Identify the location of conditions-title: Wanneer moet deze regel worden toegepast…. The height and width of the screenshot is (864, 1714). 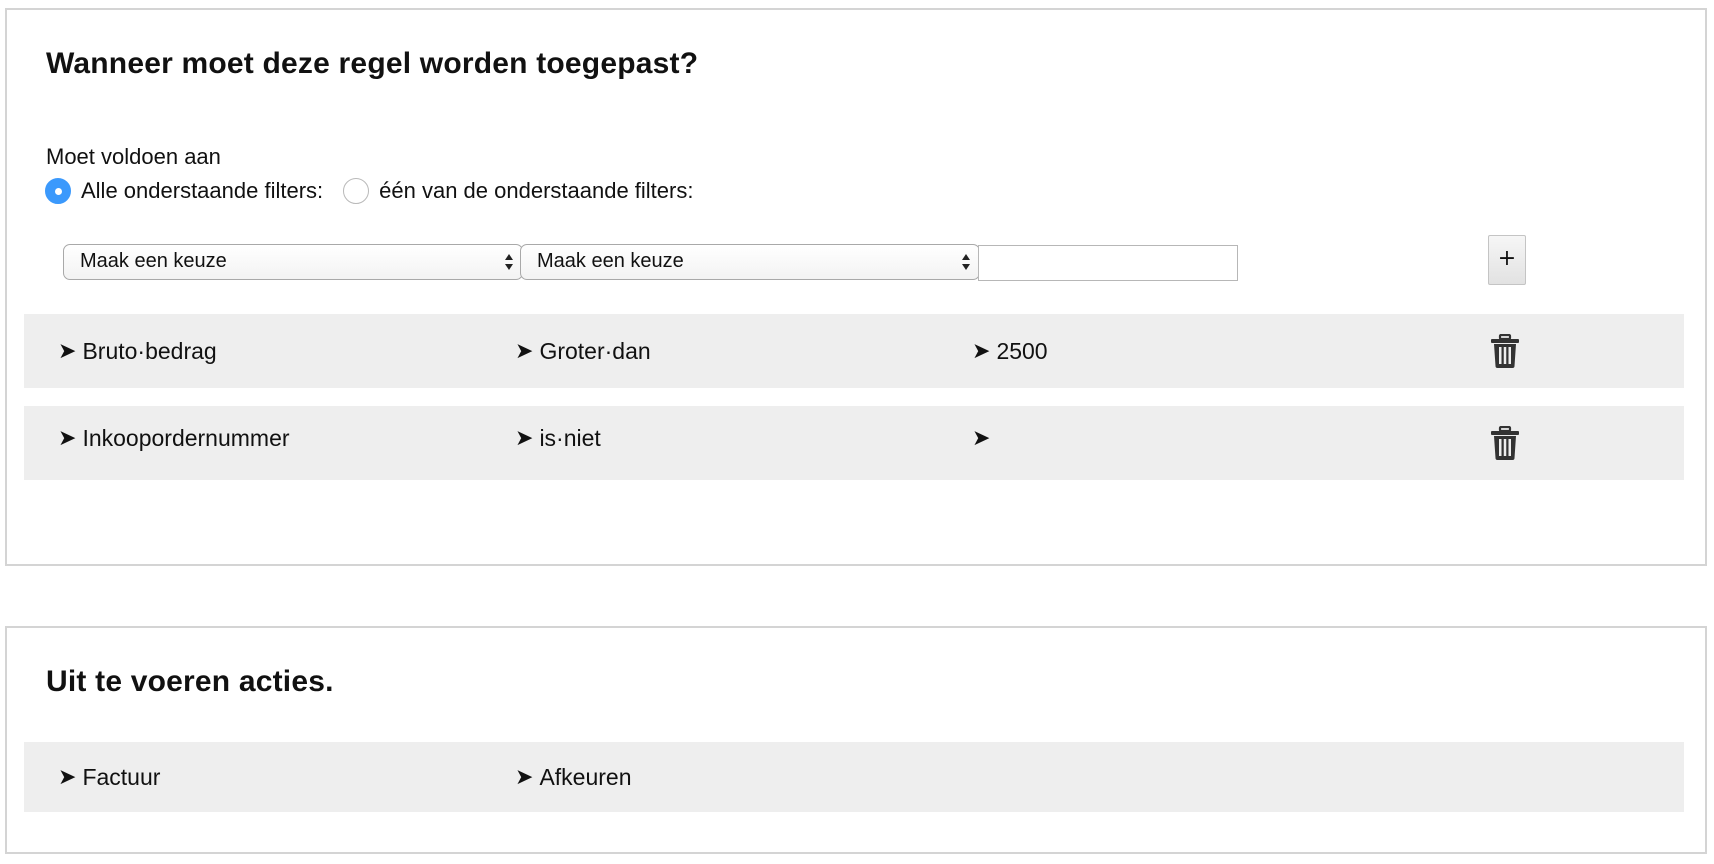
(372, 63).